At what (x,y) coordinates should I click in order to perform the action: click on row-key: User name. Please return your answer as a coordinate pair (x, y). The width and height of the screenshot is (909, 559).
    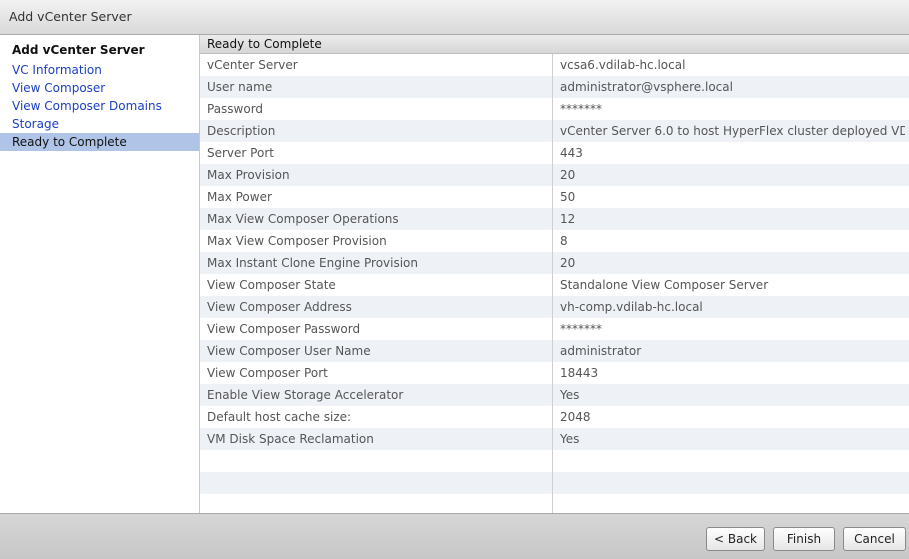
    Looking at the image, I should click on (240, 87).